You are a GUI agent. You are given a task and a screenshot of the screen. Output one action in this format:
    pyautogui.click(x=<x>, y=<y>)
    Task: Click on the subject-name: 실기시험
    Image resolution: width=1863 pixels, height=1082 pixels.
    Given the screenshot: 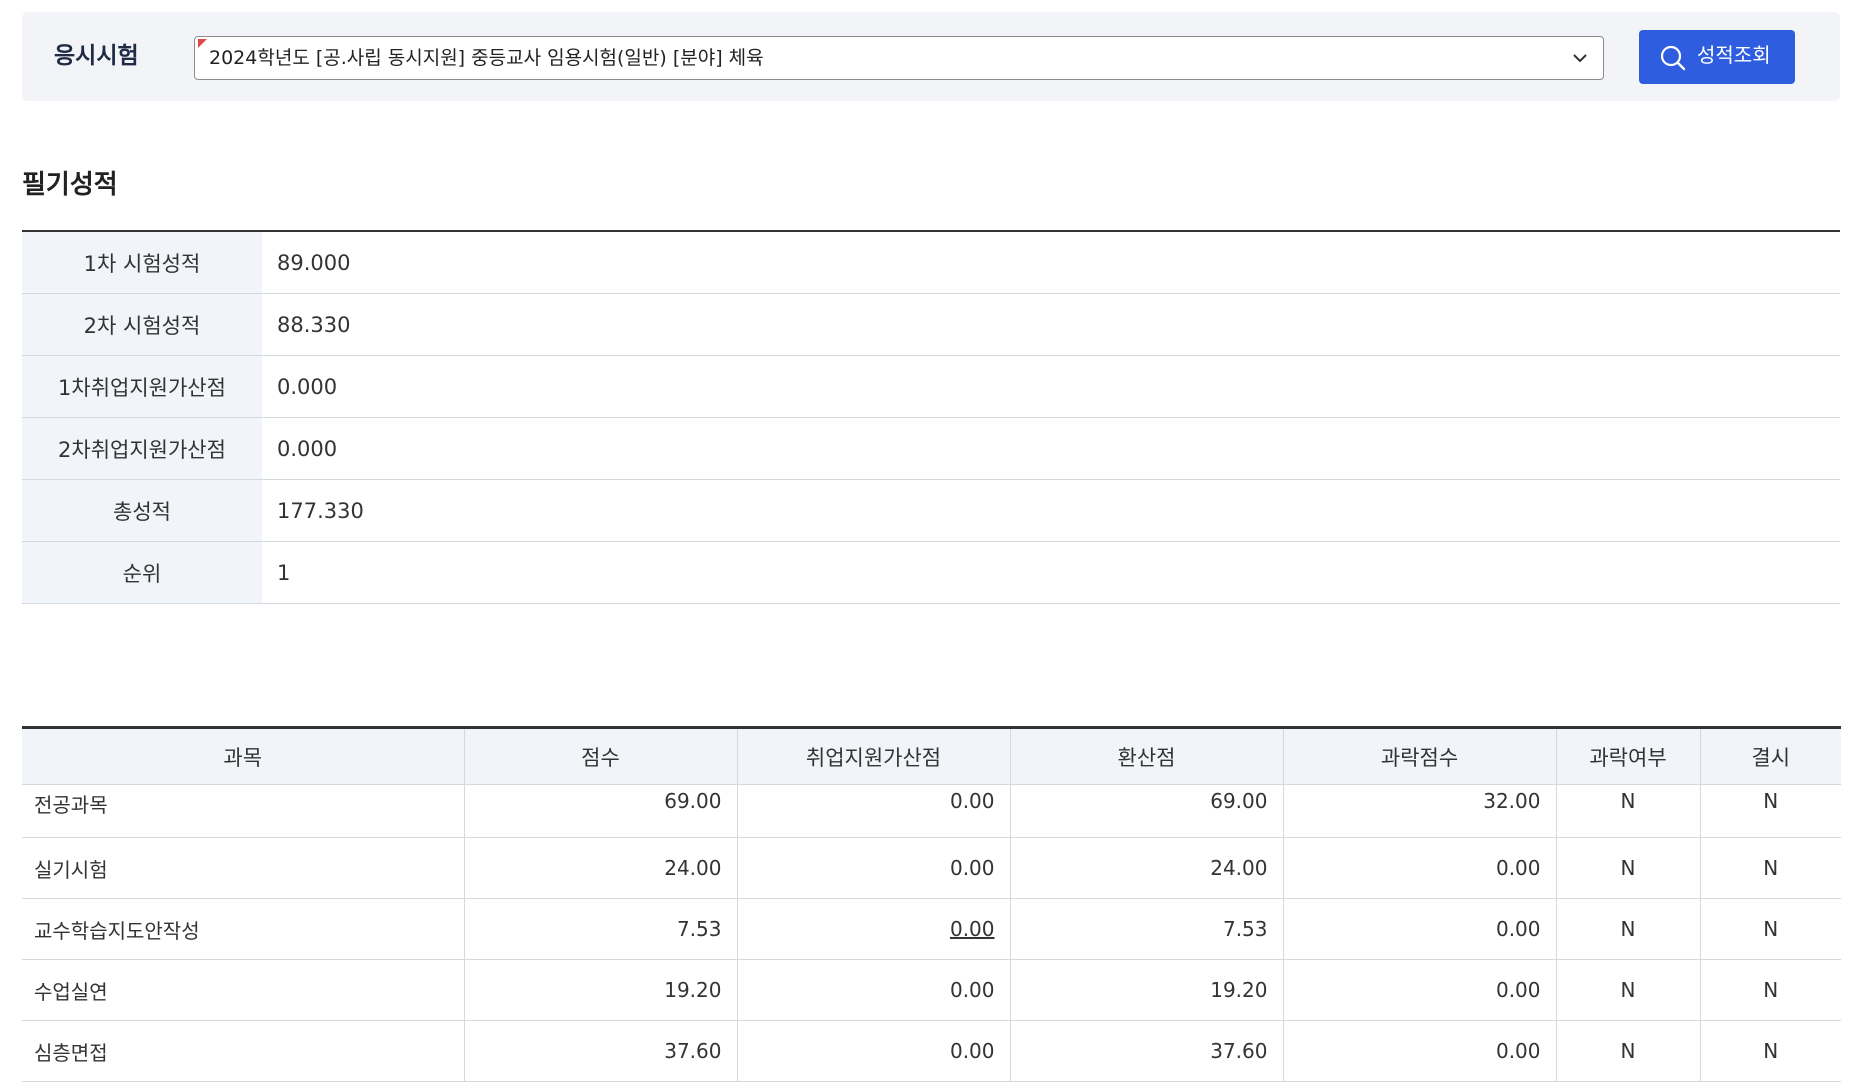 What is the action you would take?
    pyautogui.click(x=243, y=868)
    